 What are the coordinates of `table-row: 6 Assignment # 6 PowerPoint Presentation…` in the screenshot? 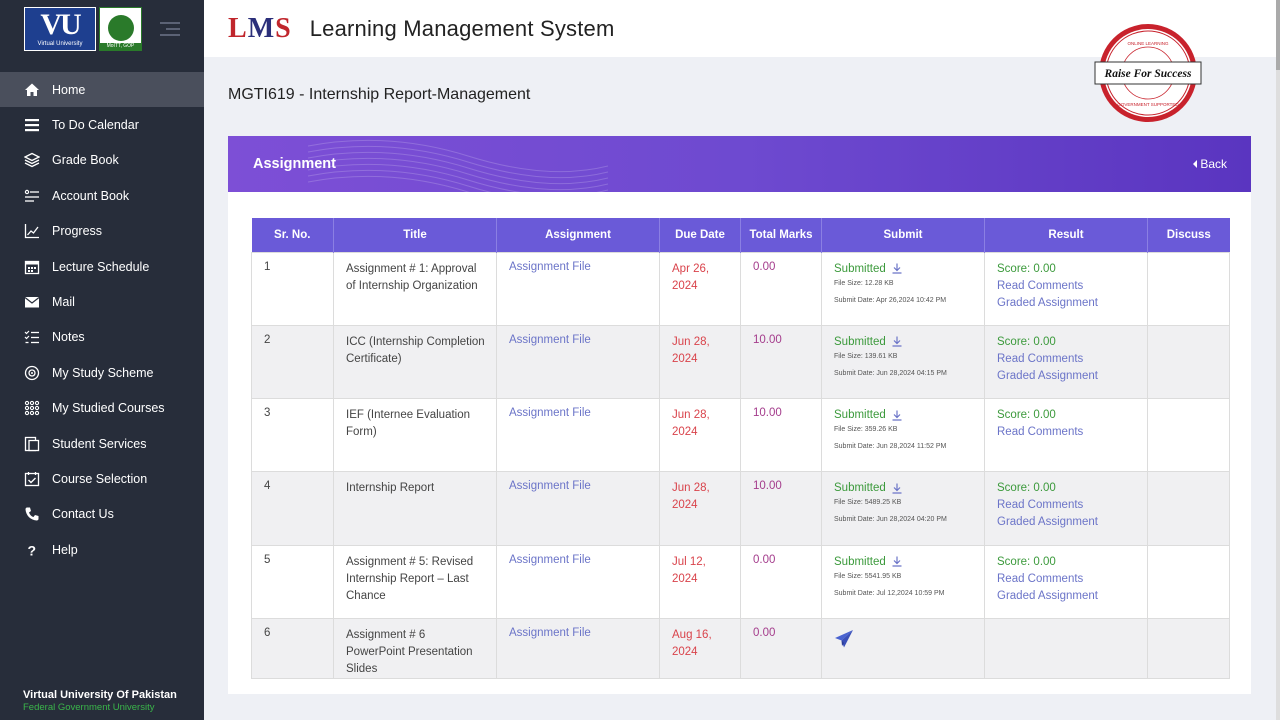 It's located at (740, 648).